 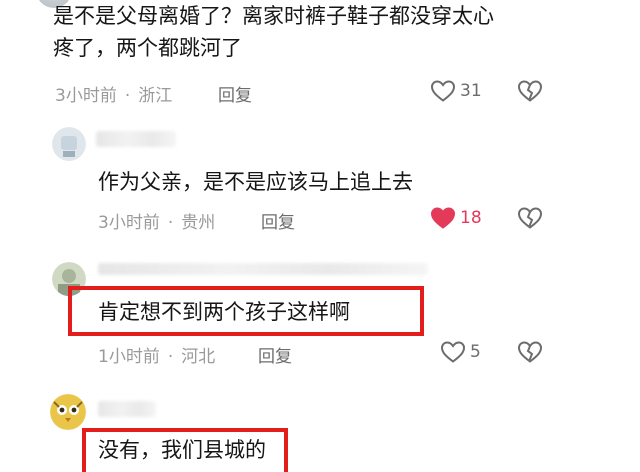 I want to click on like-count: 31, so click(x=471, y=91).